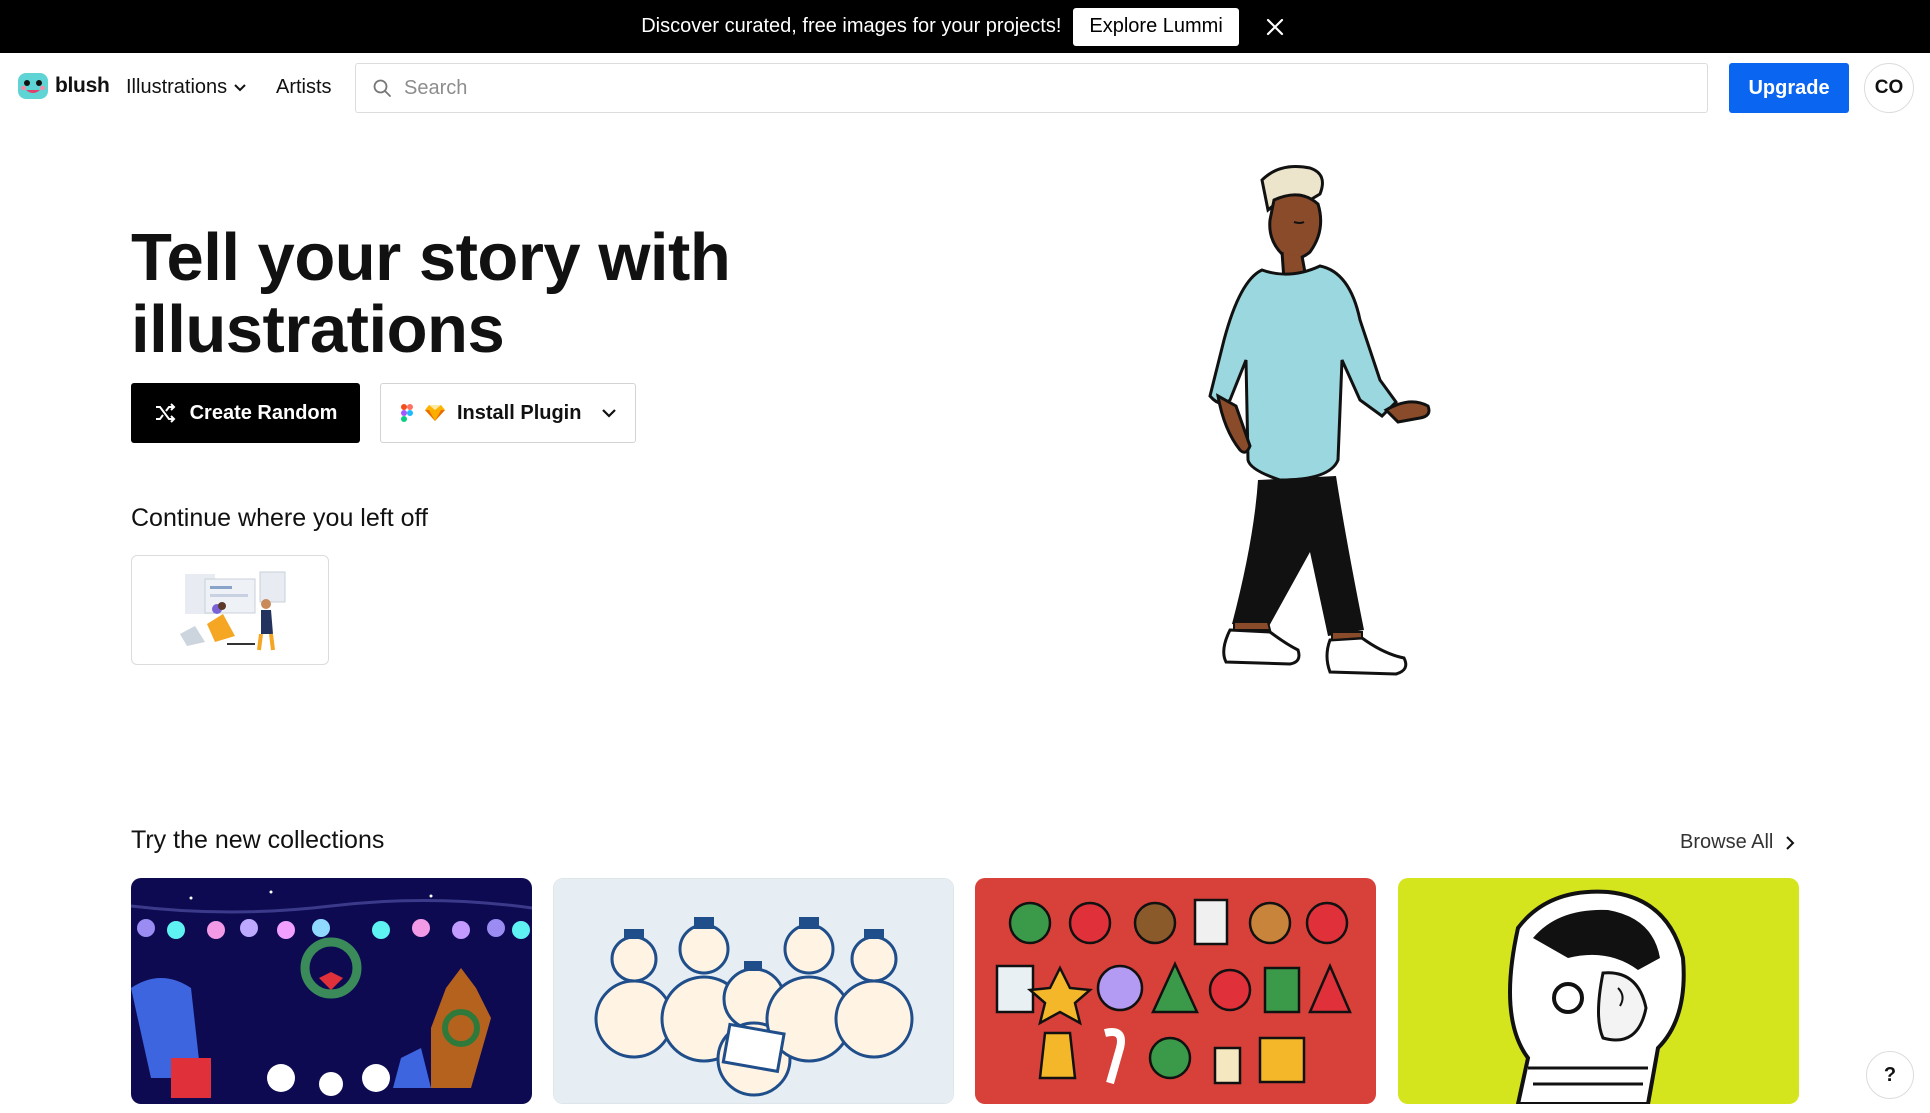 The image size is (1930, 1113). Describe the element at coordinates (519, 412) in the screenshot. I see `install-plugin-label: Install Plugin` at that location.